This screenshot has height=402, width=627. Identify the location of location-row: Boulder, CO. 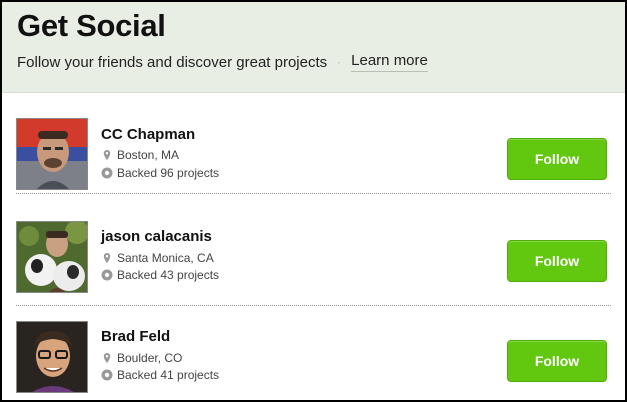
(141, 358).